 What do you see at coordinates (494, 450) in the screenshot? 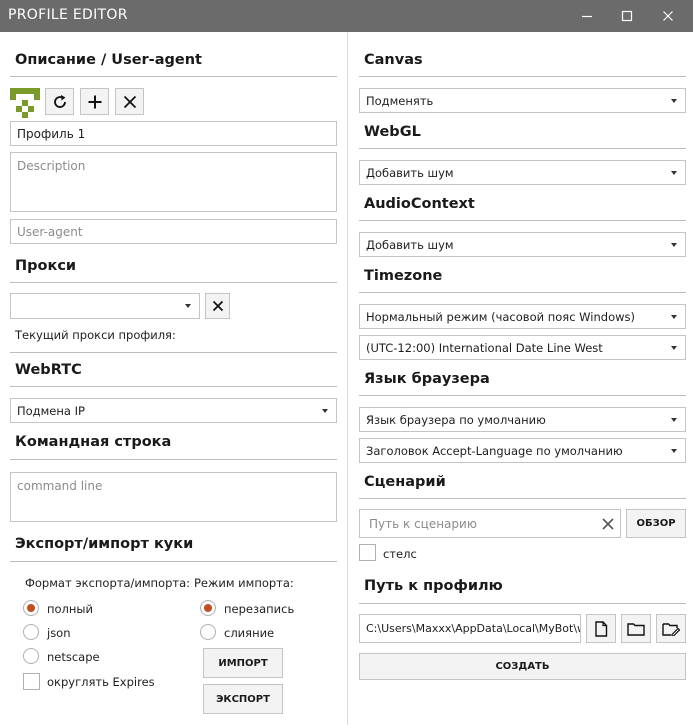
I see `accept-language-value: Заголовок Accept-Language по умолчанию` at bounding box center [494, 450].